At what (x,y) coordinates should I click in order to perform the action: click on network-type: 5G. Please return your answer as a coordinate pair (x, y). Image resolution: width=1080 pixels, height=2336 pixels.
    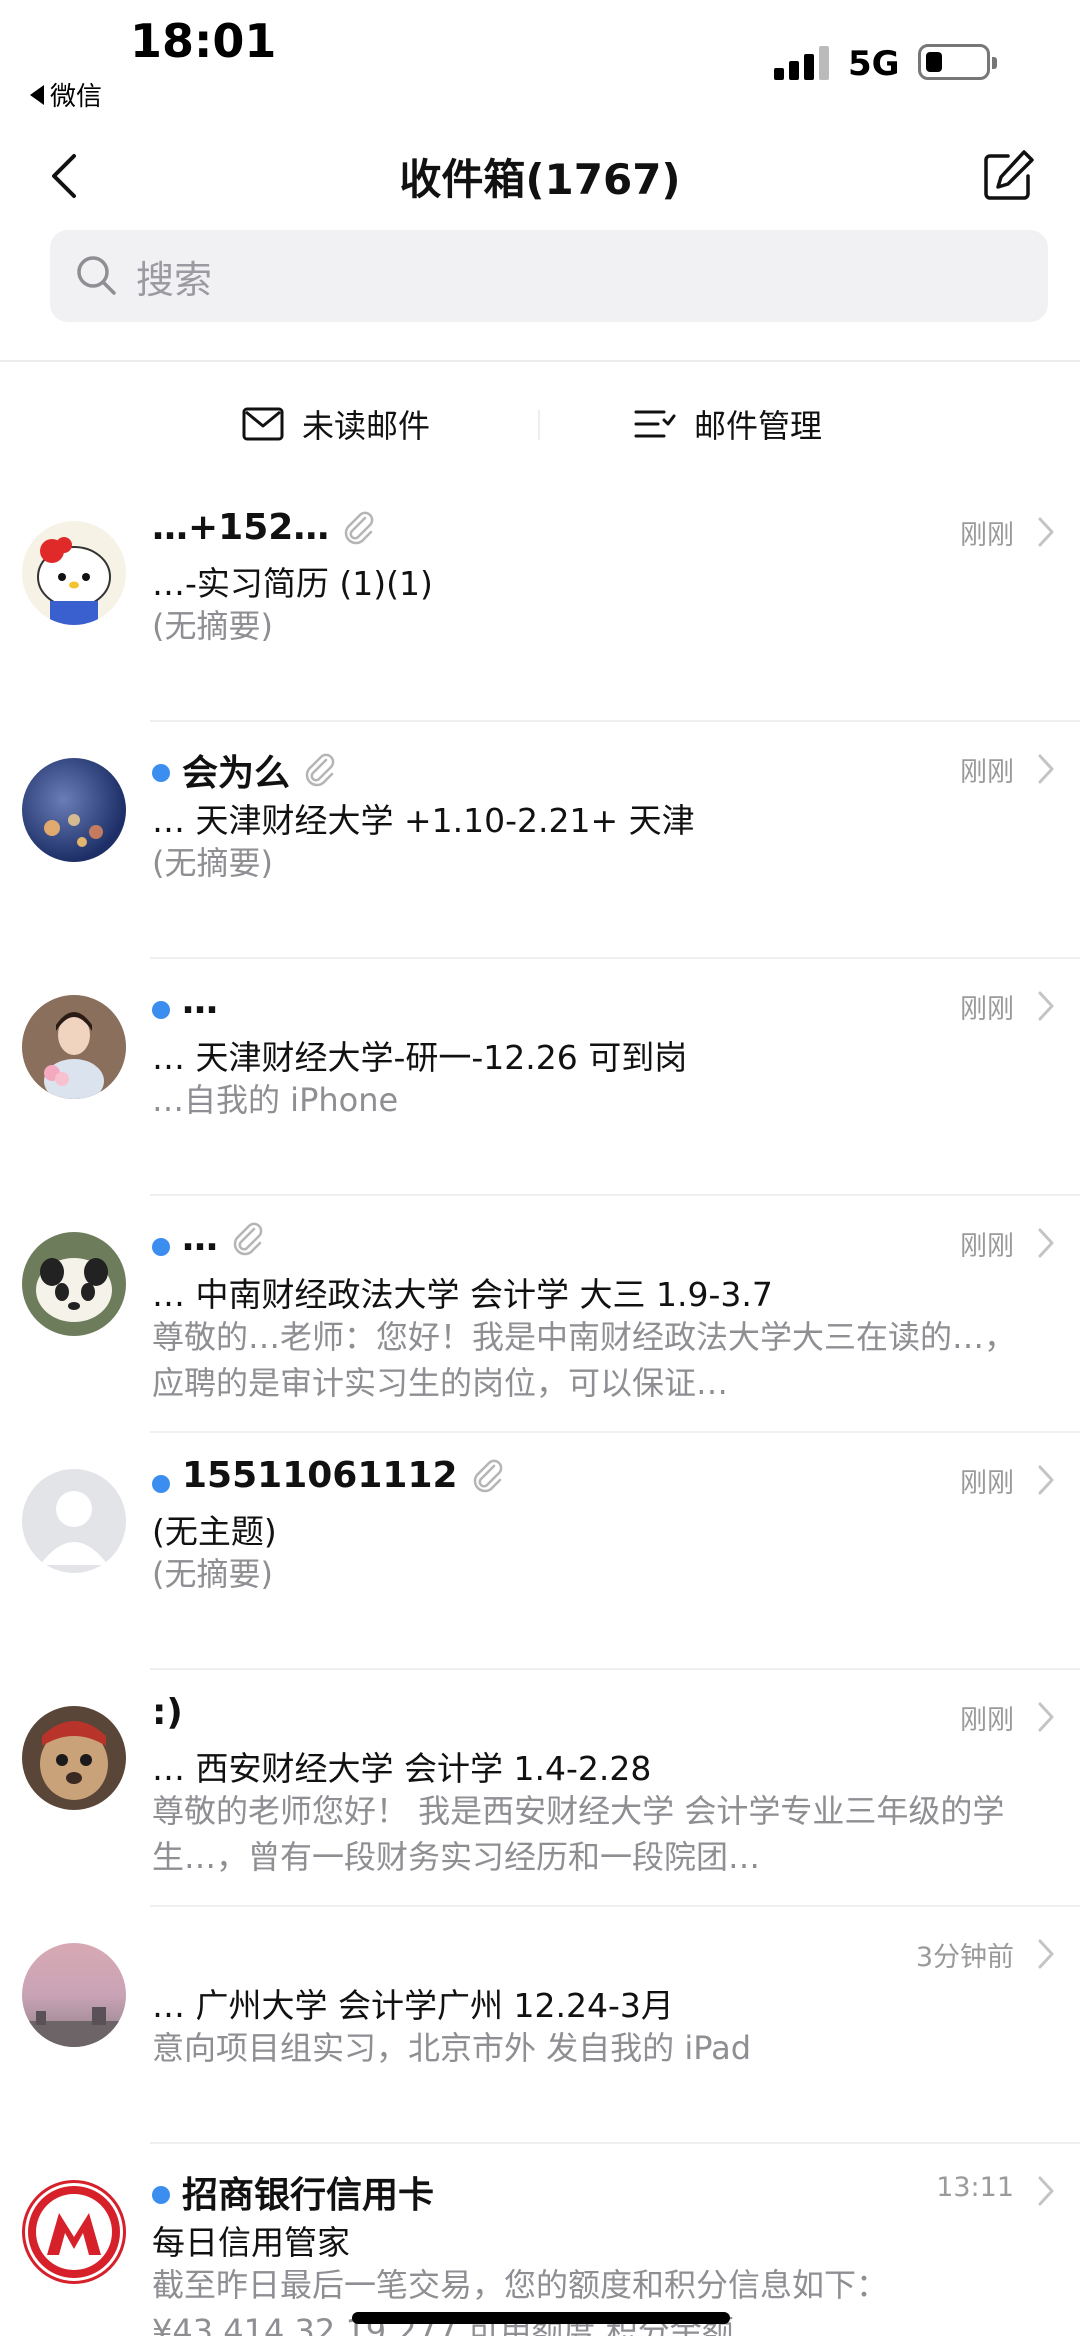
    Looking at the image, I should click on (874, 64).